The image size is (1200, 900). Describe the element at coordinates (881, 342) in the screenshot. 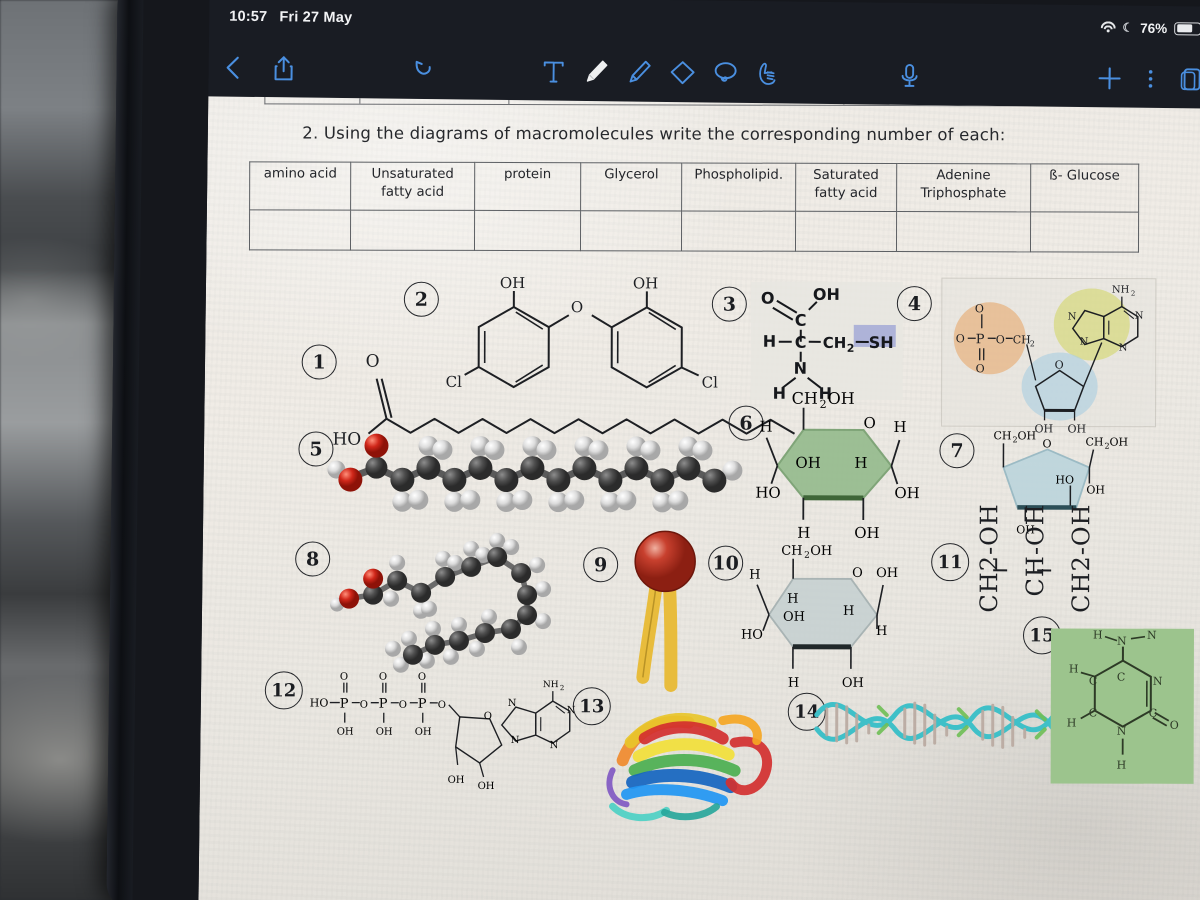

I see `svg-text: SH` at that location.